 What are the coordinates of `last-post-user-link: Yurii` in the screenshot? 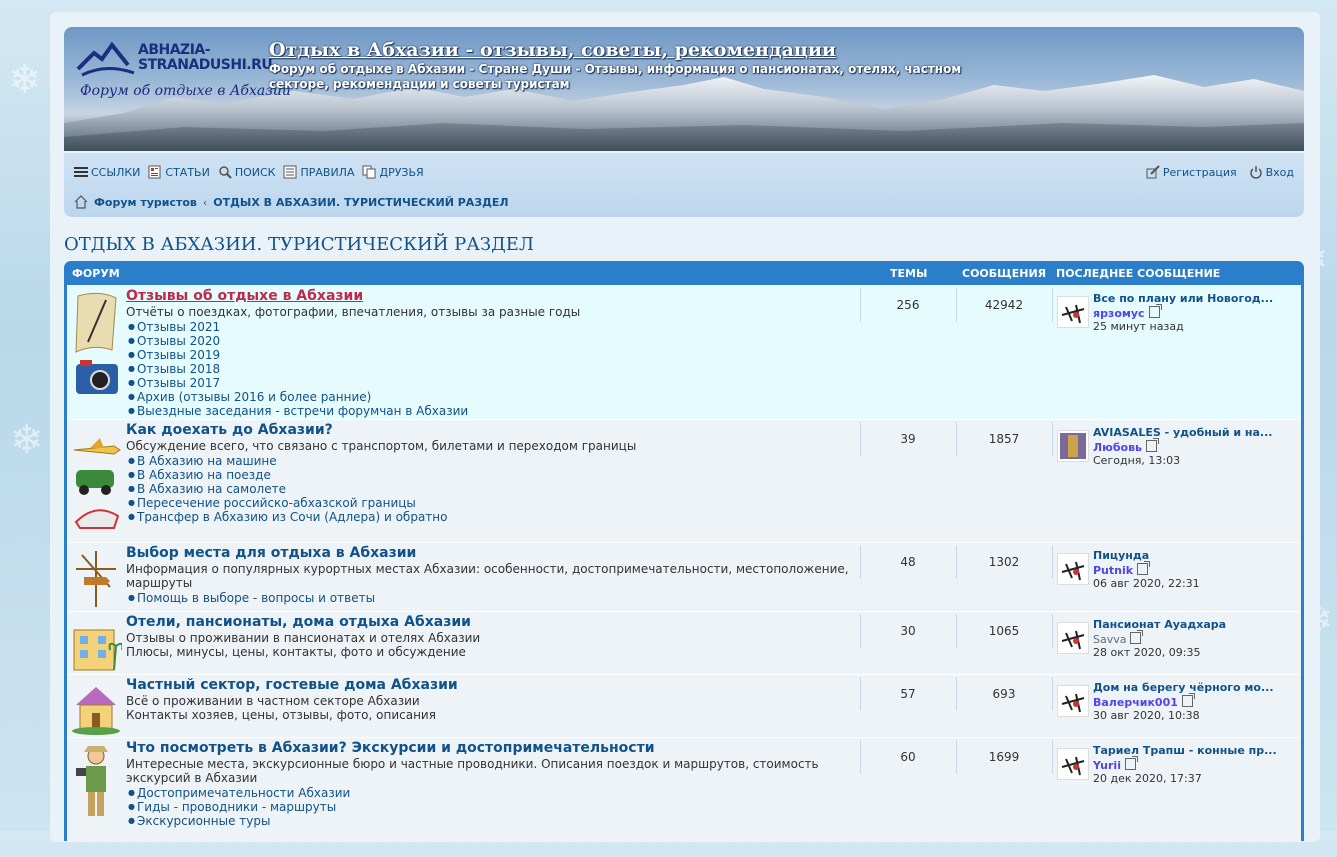 It's located at (1115, 764).